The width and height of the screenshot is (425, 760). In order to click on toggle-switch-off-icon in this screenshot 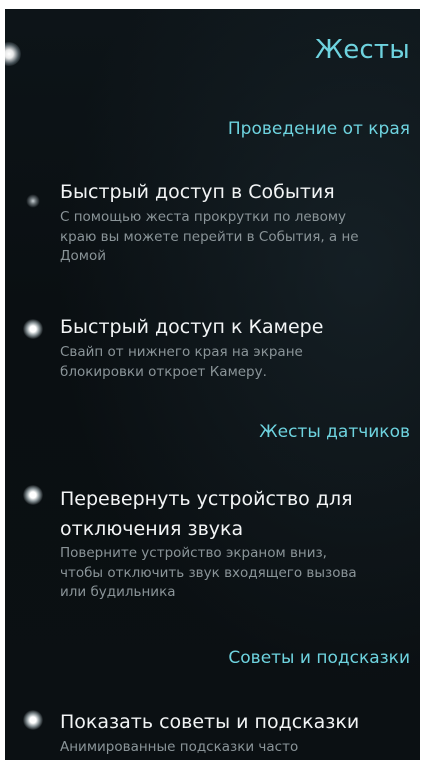, I will do `click(33, 201)`.